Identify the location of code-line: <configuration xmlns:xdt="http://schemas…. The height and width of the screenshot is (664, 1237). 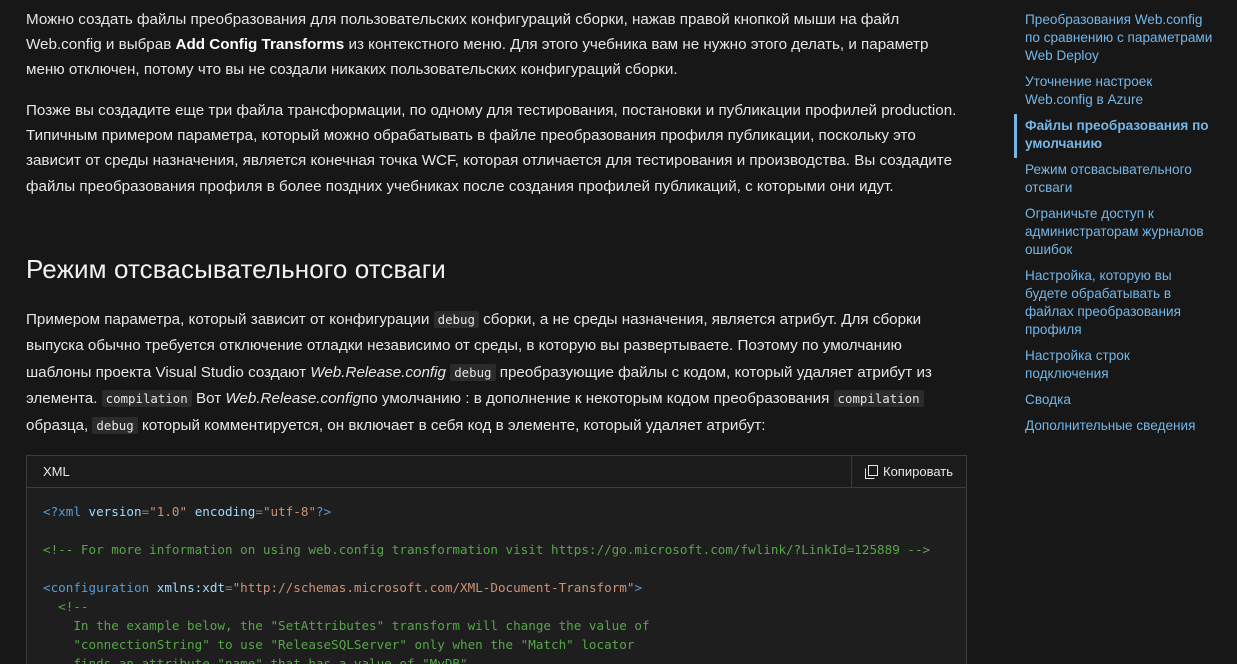
(342, 587).